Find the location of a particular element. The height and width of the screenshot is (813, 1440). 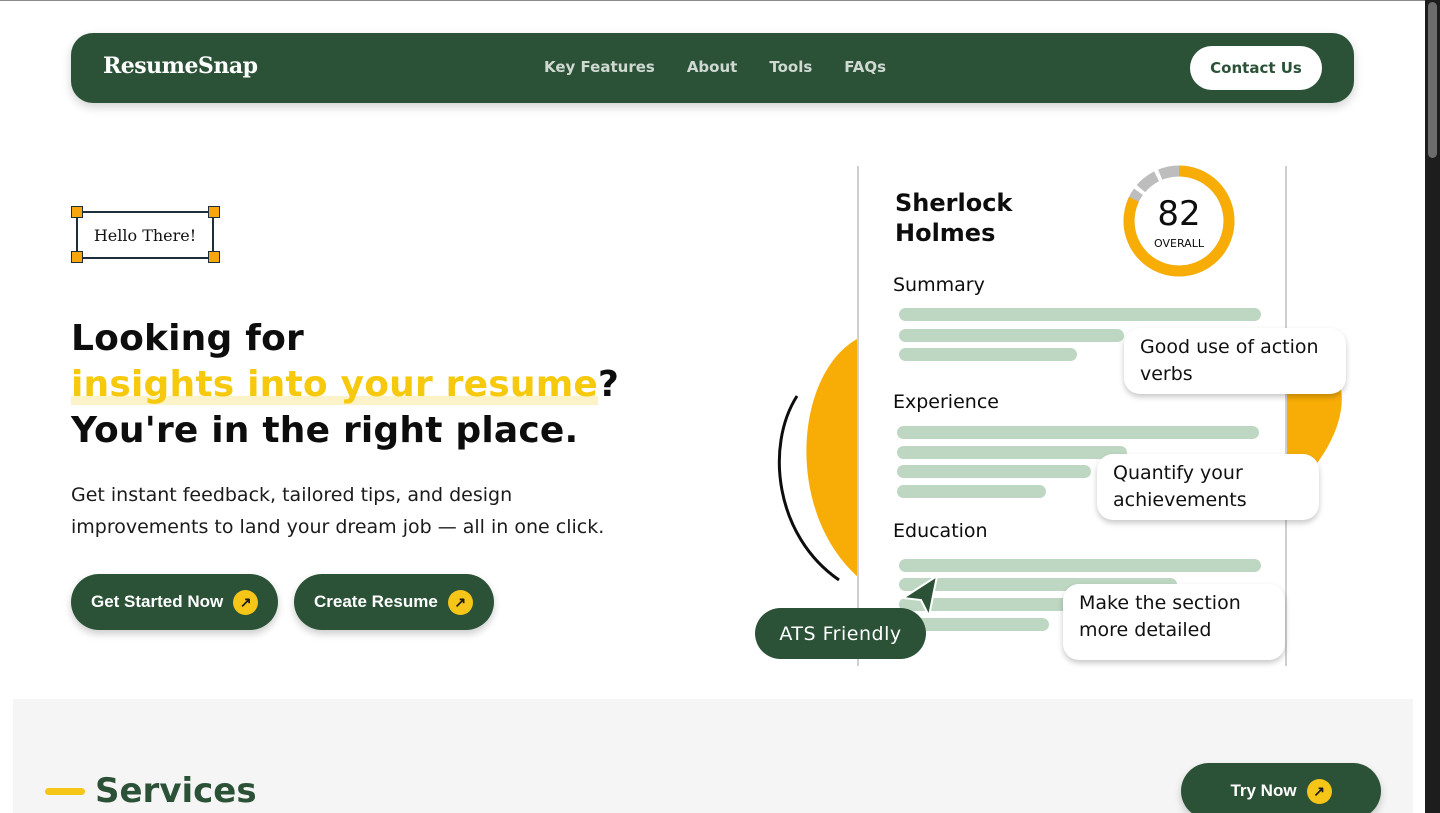

try-now-button: Try Now ↗ is located at coordinates (1281, 788).